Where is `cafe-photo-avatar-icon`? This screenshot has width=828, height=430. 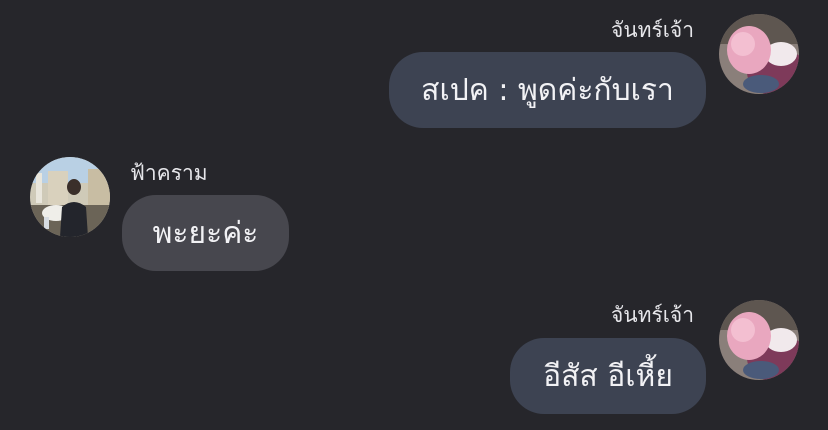
cafe-photo-avatar-icon is located at coordinates (70, 197).